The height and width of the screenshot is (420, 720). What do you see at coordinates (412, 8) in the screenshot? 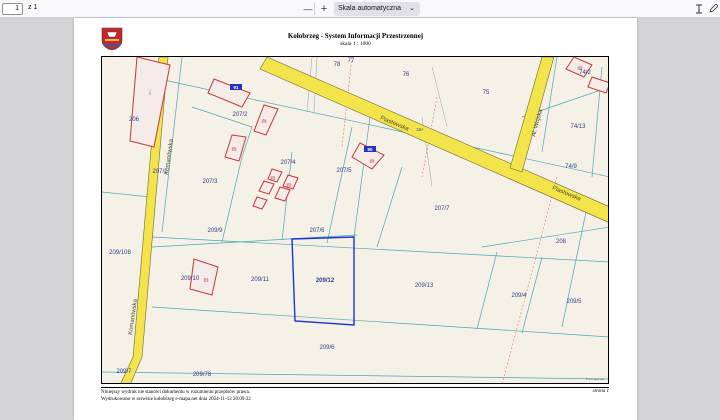
I see `chevron-down-icon: ⌄` at bounding box center [412, 8].